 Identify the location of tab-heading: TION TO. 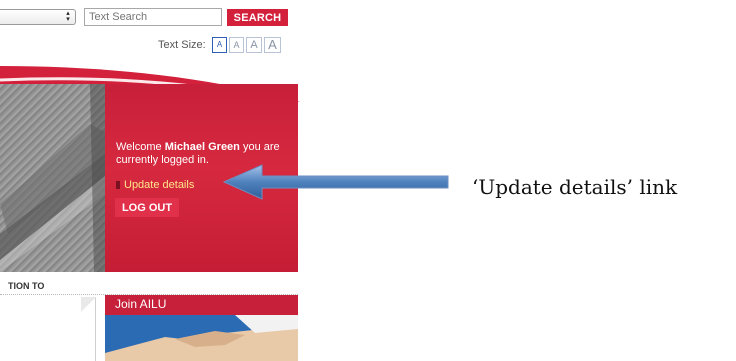
(26, 286).